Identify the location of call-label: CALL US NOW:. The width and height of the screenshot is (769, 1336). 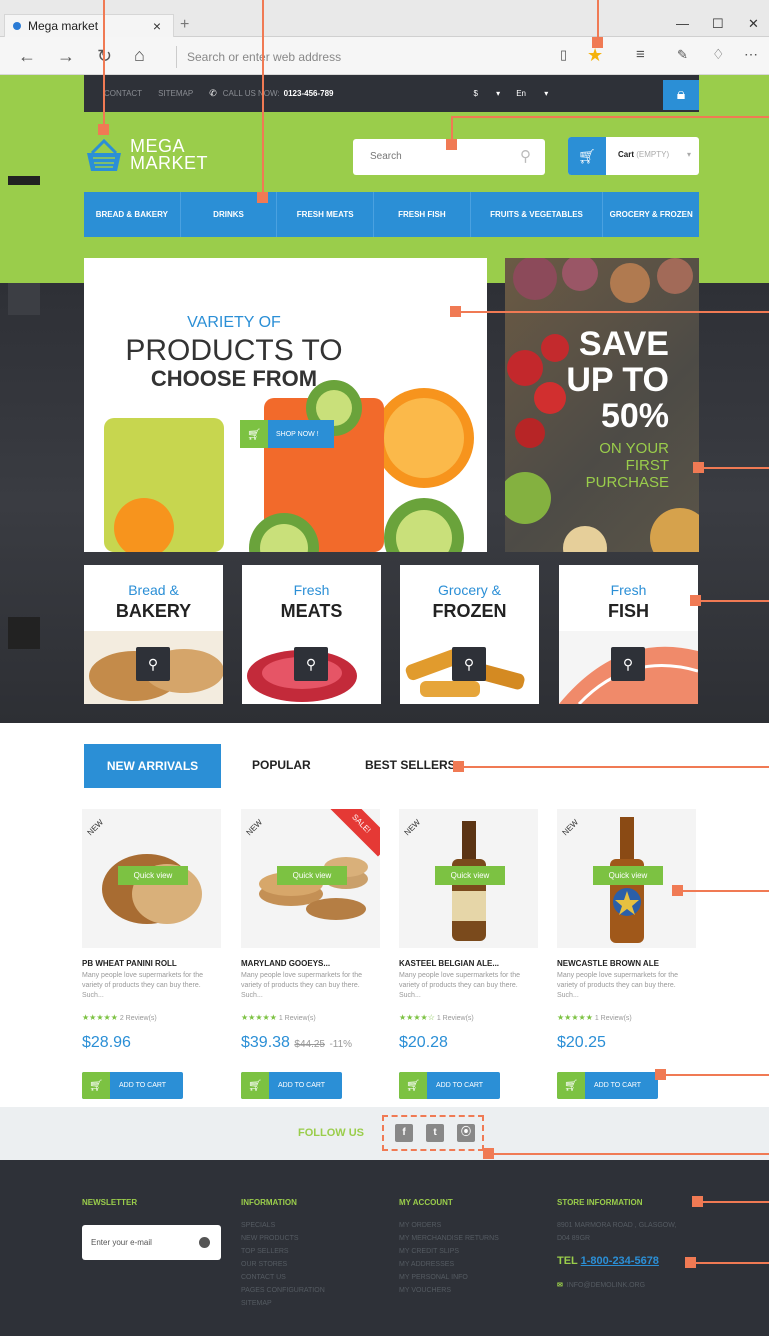
(251, 93).